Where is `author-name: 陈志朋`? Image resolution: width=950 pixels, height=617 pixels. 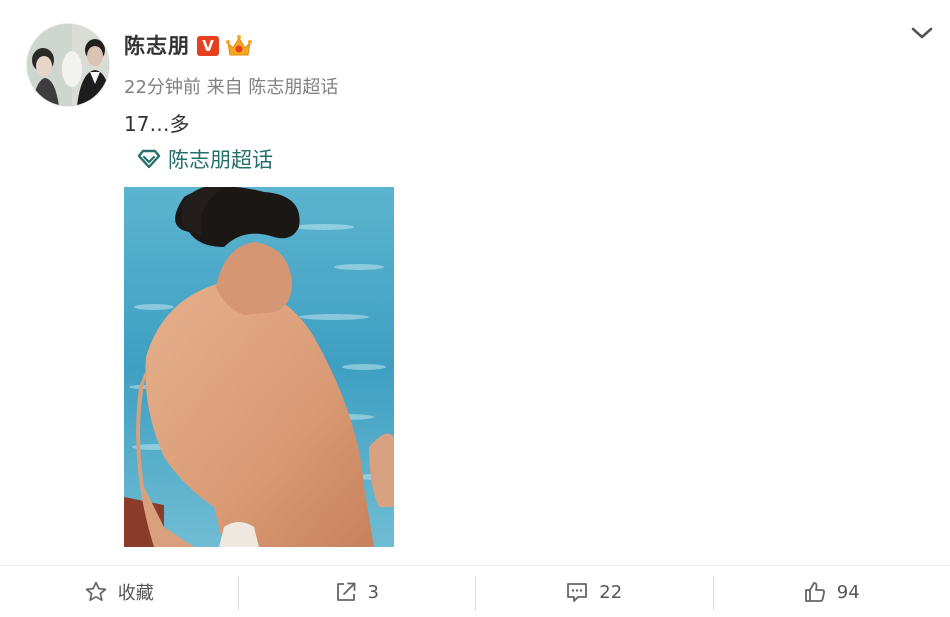
author-name: 陈志朋 is located at coordinates (157, 45).